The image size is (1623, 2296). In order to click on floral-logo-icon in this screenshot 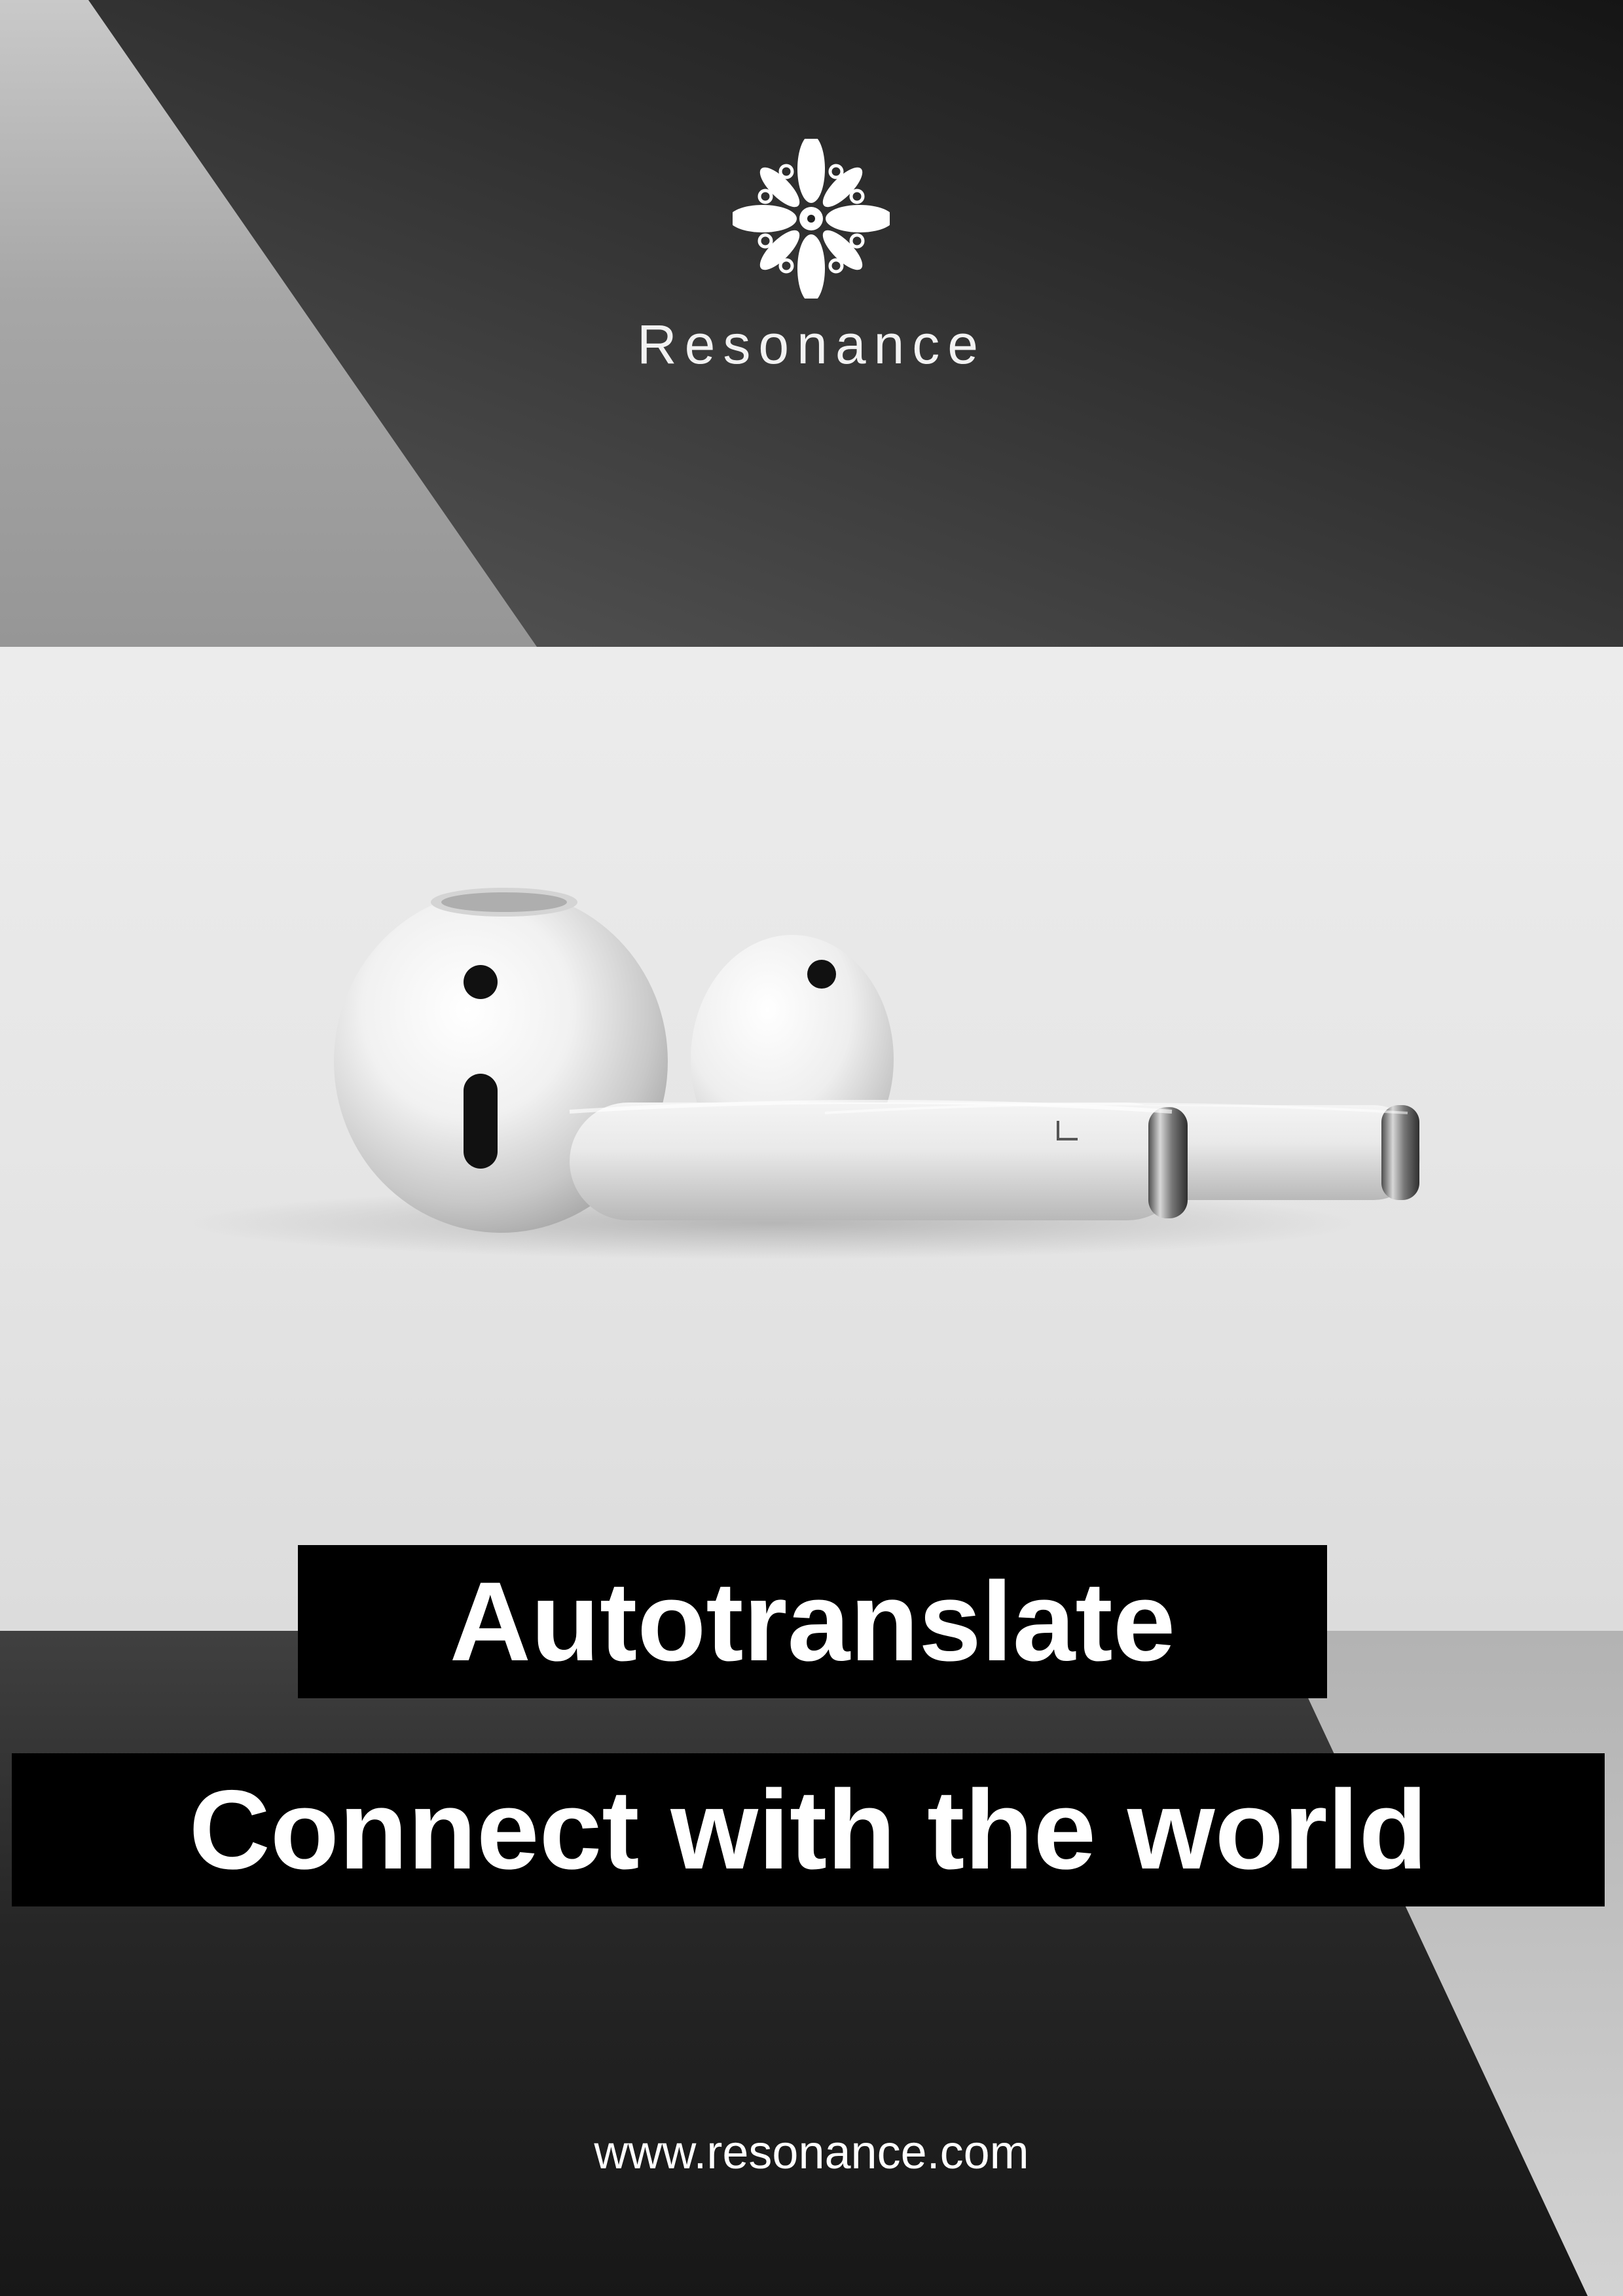, I will do `click(811, 218)`.